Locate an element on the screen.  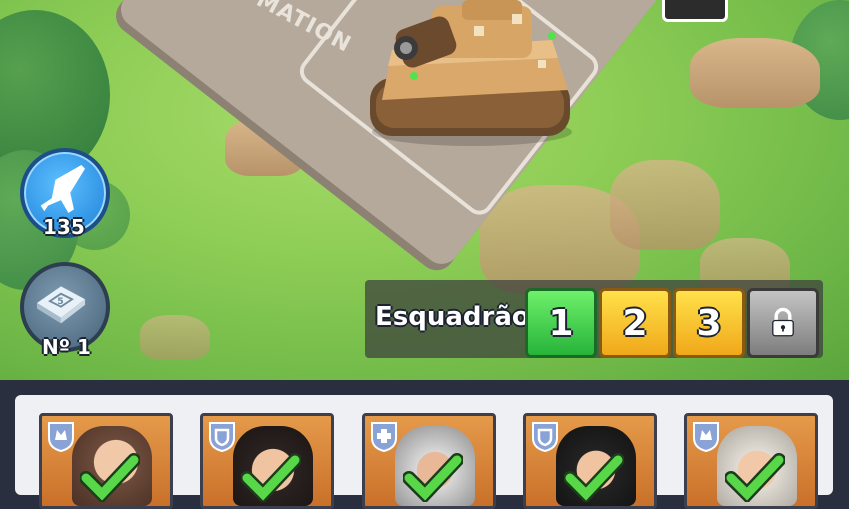
lock-icon is located at coordinates (783, 322).